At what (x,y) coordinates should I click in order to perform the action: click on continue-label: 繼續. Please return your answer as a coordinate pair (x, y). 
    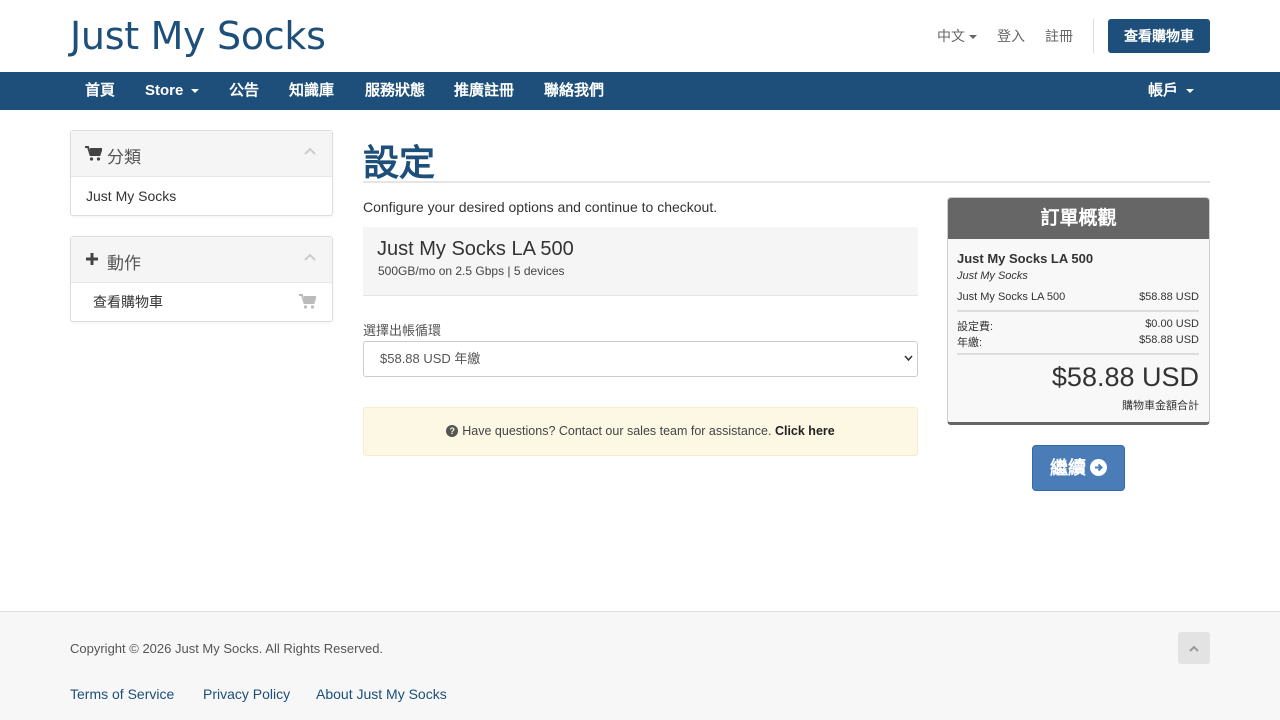
    Looking at the image, I should click on (1068, 468).